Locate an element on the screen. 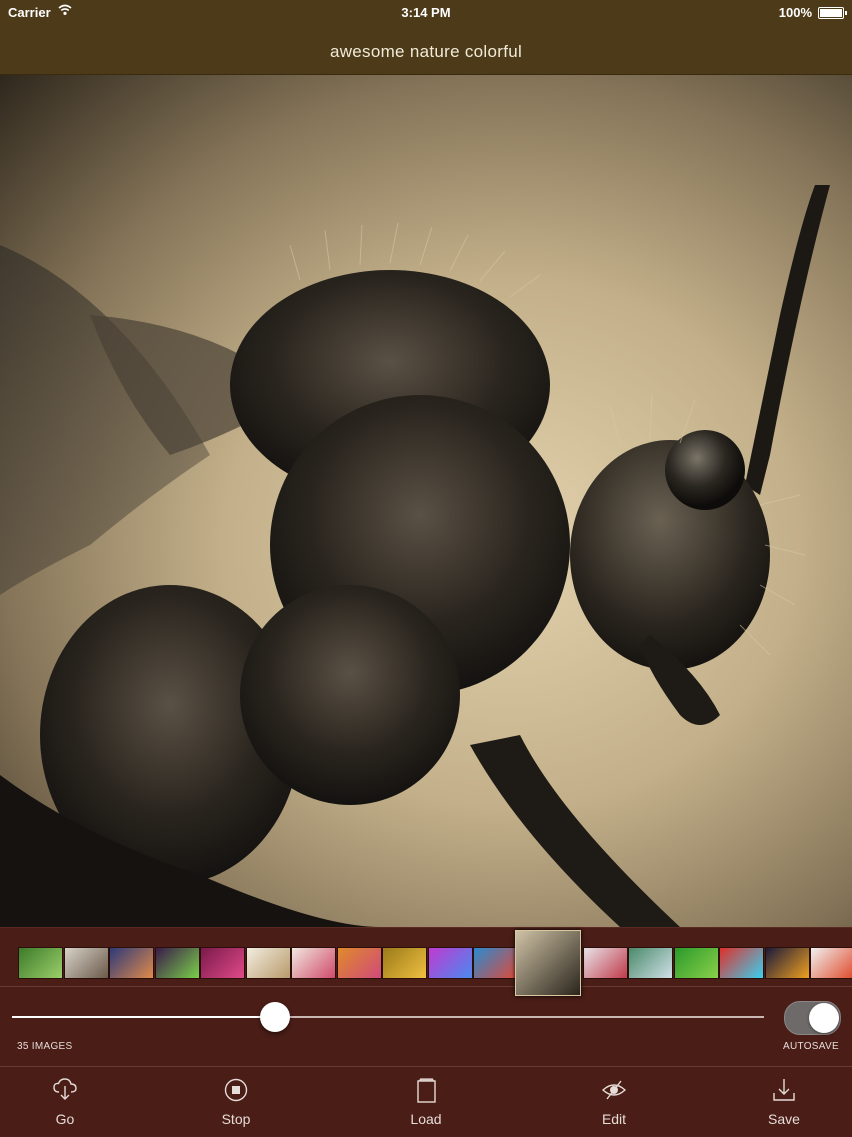 Image resolution: width=852 pixels, height=1137 pixels. stop-label: Stop is located at coordinates (236, 1119).